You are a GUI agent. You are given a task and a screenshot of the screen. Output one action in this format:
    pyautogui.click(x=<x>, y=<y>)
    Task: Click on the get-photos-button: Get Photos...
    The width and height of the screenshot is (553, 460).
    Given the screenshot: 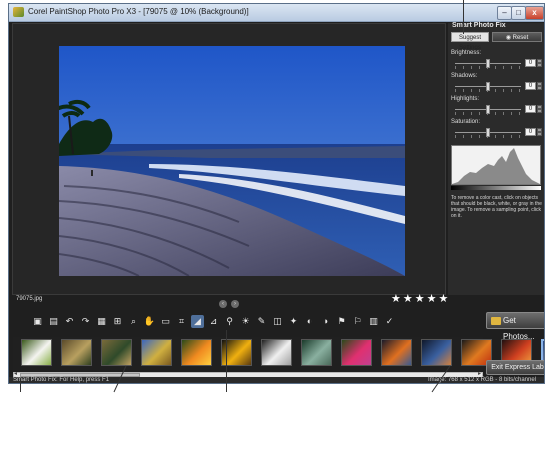 What is the action you would take?
    pyautogui.click(x=515, y=326)
    